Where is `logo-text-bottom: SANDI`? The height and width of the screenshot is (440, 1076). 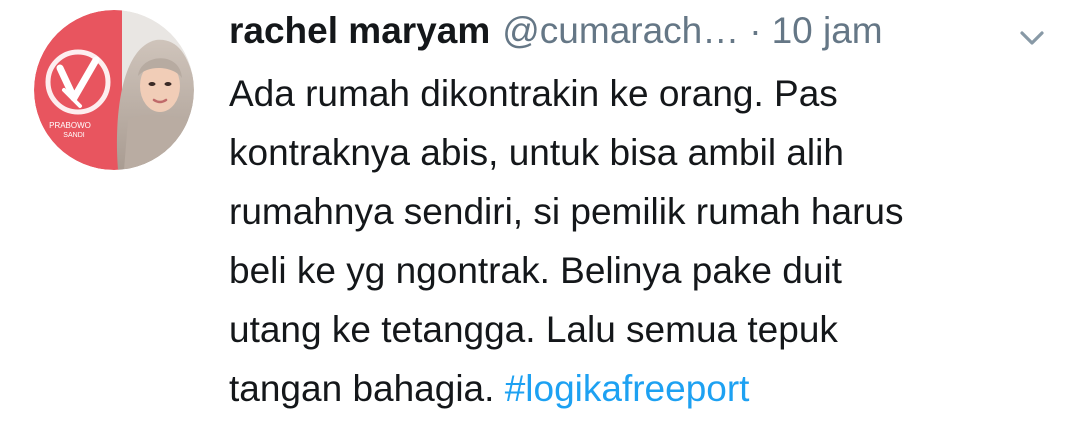 logo-text-bottom: SANDI is located at coordinates (73, 135).